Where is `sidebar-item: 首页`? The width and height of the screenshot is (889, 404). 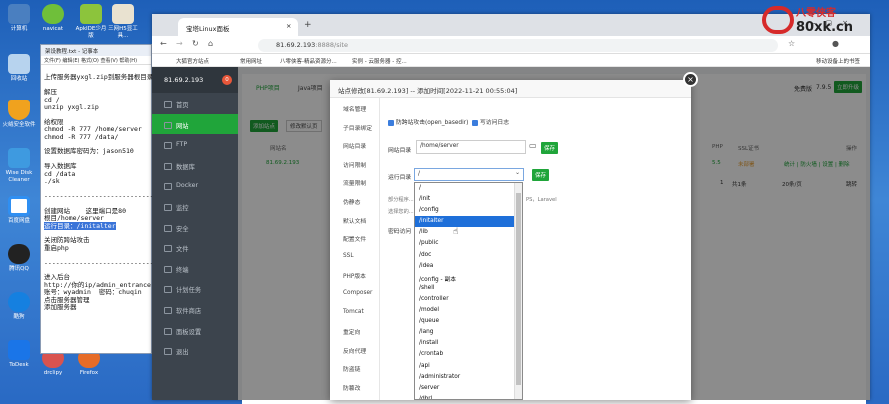
sidebar-item: 首页 is located at coordinates (195, 103).